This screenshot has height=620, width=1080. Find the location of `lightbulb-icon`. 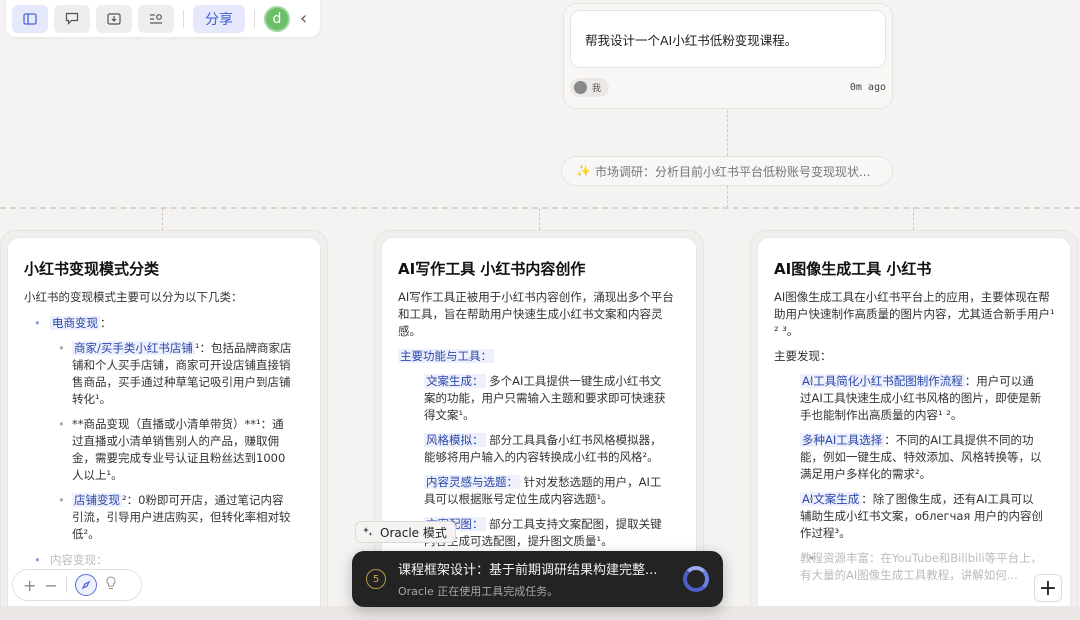

lightbulb-icon is located at coordinates (111, 585).